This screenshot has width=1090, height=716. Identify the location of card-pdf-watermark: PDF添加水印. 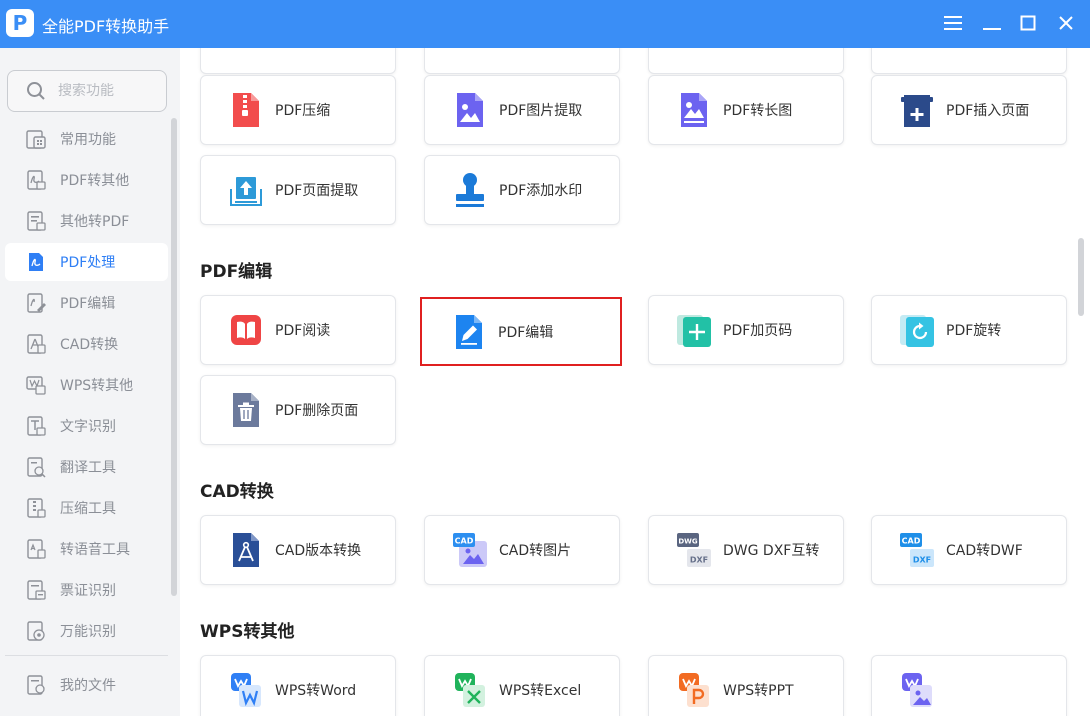
(522, 190).